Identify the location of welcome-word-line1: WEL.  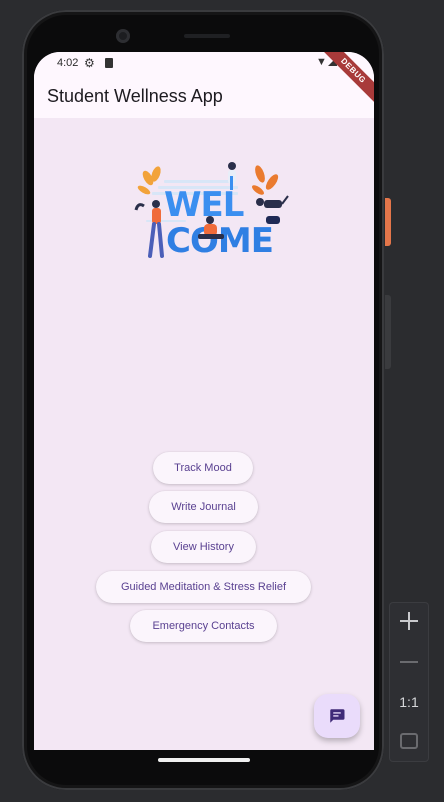
(204, 205).